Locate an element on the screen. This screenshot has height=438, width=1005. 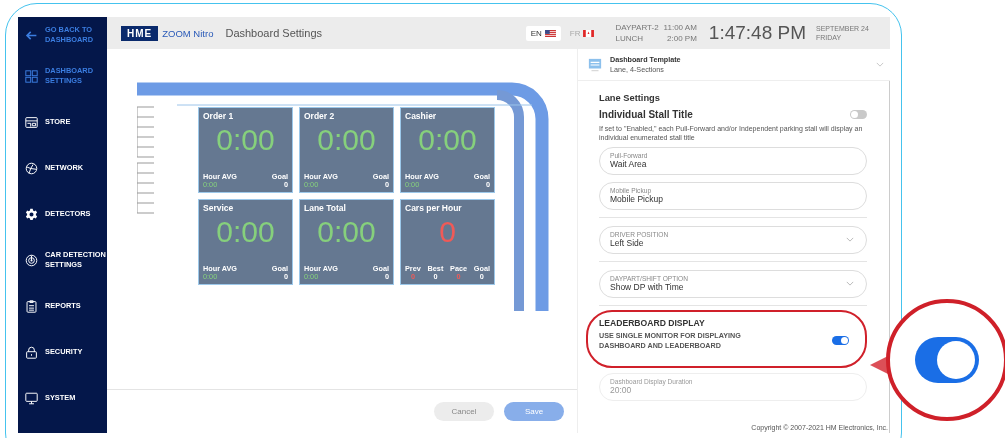
clipboard-icon is located at coordinates (31, 306).